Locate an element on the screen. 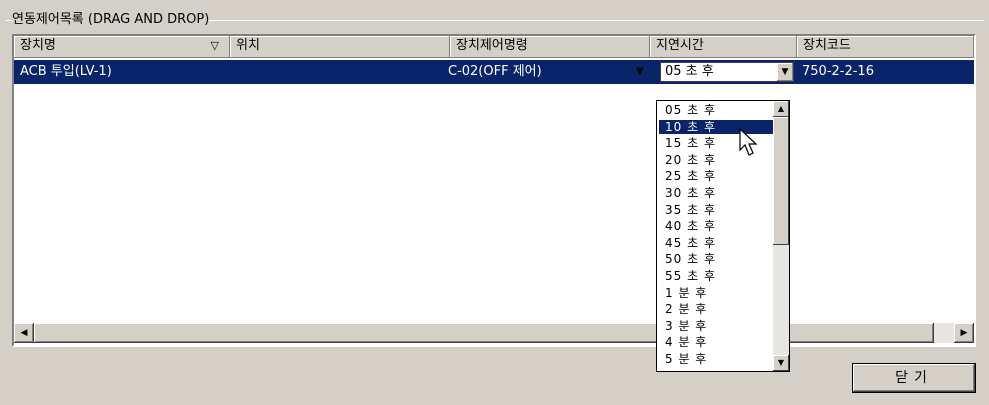 The image size is (989, 405). scroll-down-icon: ▼ is located at coordinates (781, 363).